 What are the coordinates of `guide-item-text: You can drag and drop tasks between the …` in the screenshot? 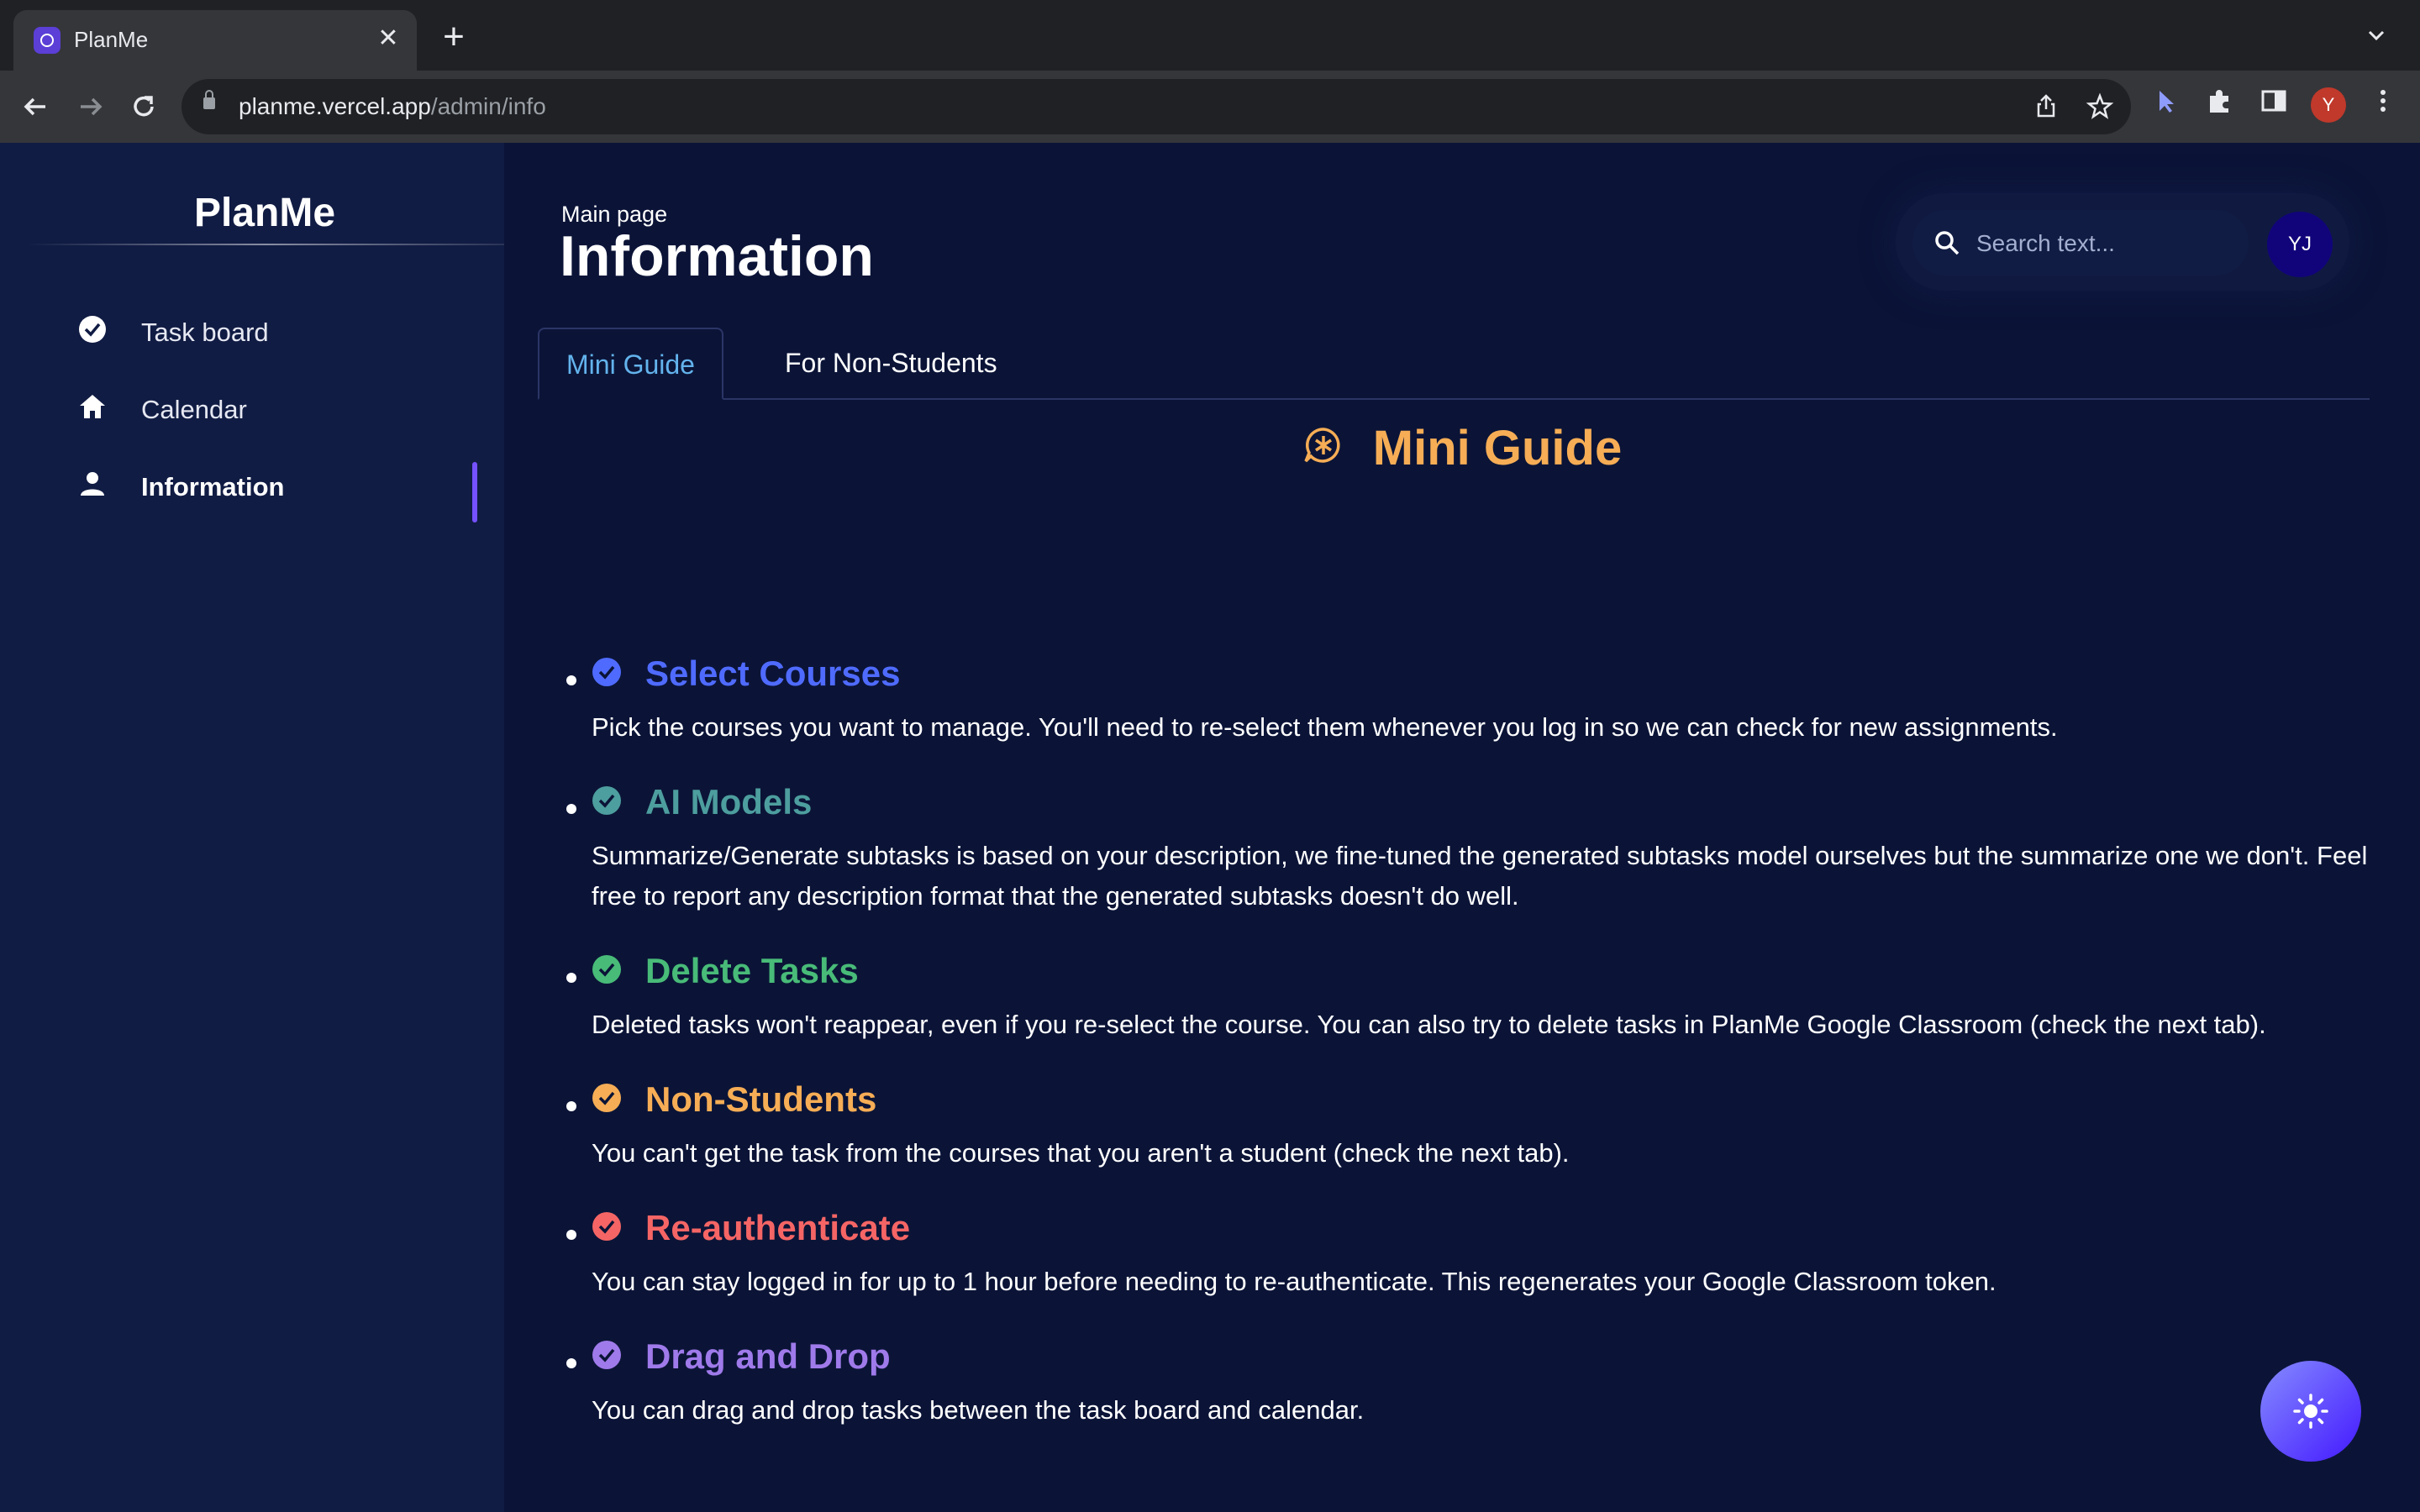 It's located at (978, 1410).